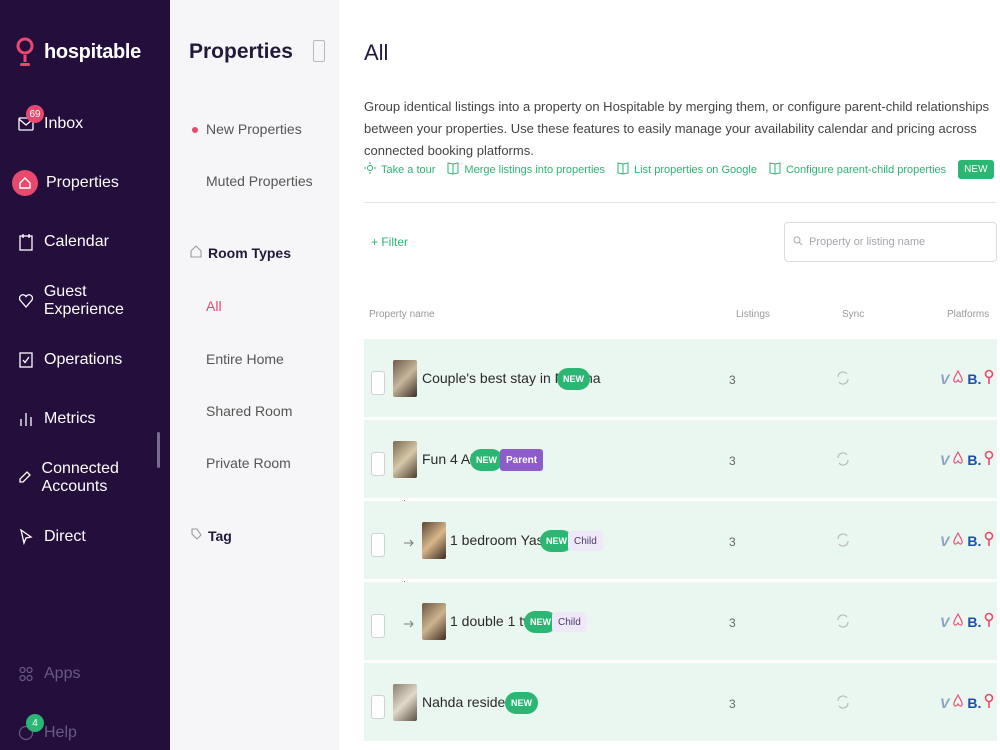  Describe the element at coordinates (26, 674) in the screenshot. I see `apps-grid-icon` at that location.